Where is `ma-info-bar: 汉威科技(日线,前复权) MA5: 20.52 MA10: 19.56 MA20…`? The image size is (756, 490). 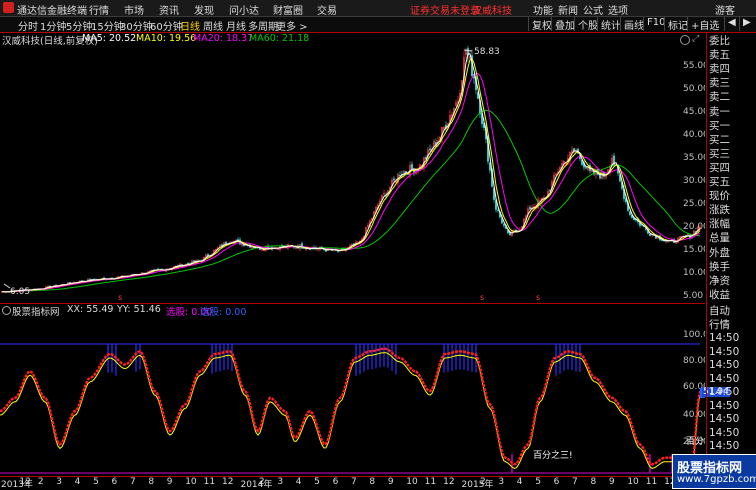 ma-info-bar: 汉威科技(日线,前复权) MA5: 20.52 MA10: 19.56 MA20… is located at coordinates (352, 40).